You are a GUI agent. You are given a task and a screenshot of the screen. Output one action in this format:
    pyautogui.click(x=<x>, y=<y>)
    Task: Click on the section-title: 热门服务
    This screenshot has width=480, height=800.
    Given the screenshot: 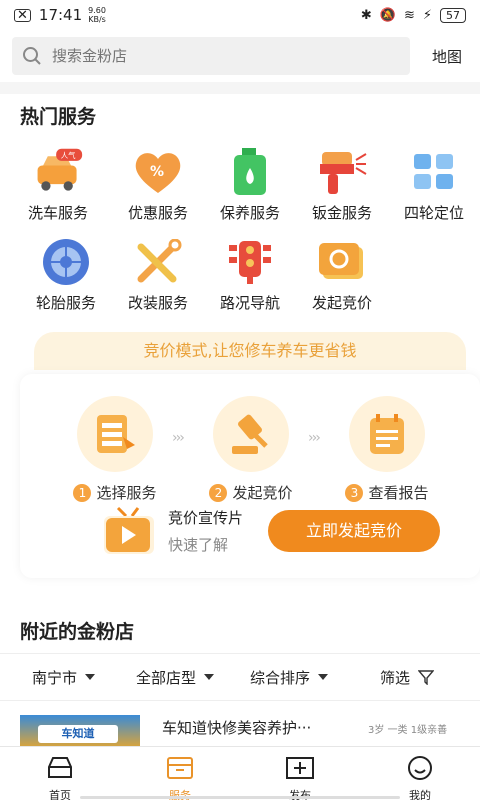 What is the action you would take?
    pyautogui.click(x=58, y=117)
    